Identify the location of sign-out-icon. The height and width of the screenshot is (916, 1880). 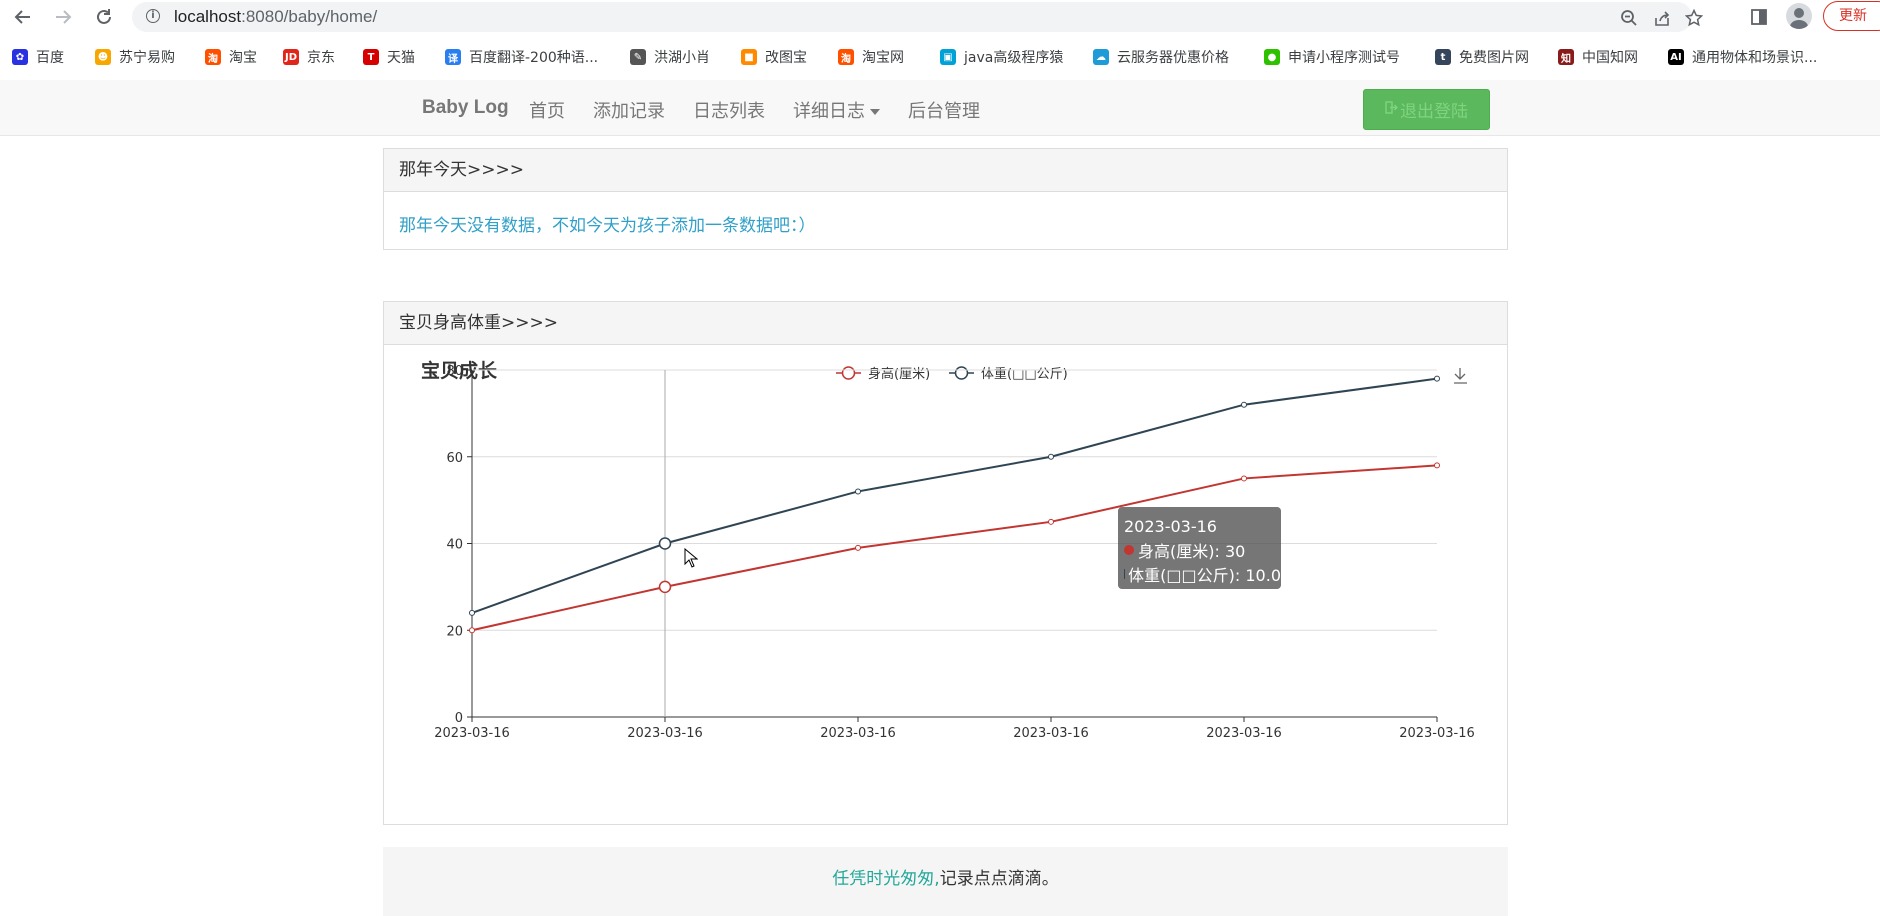
(1391, 109).